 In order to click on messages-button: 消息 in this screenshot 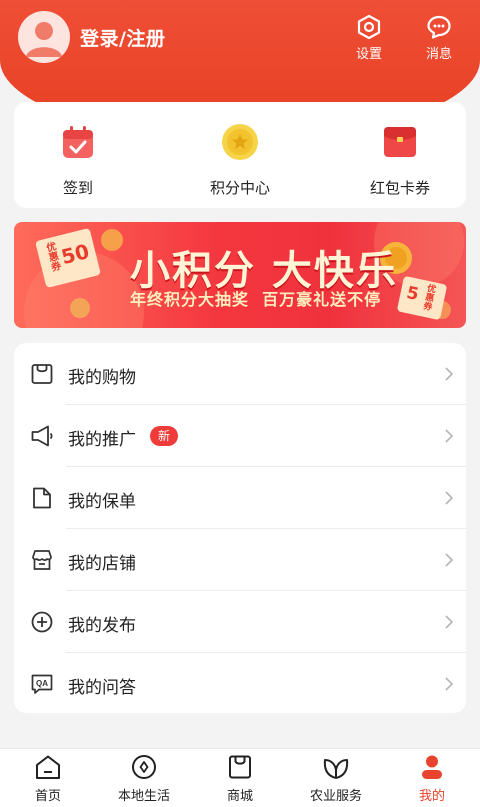, I will do `click(439, 38)`.